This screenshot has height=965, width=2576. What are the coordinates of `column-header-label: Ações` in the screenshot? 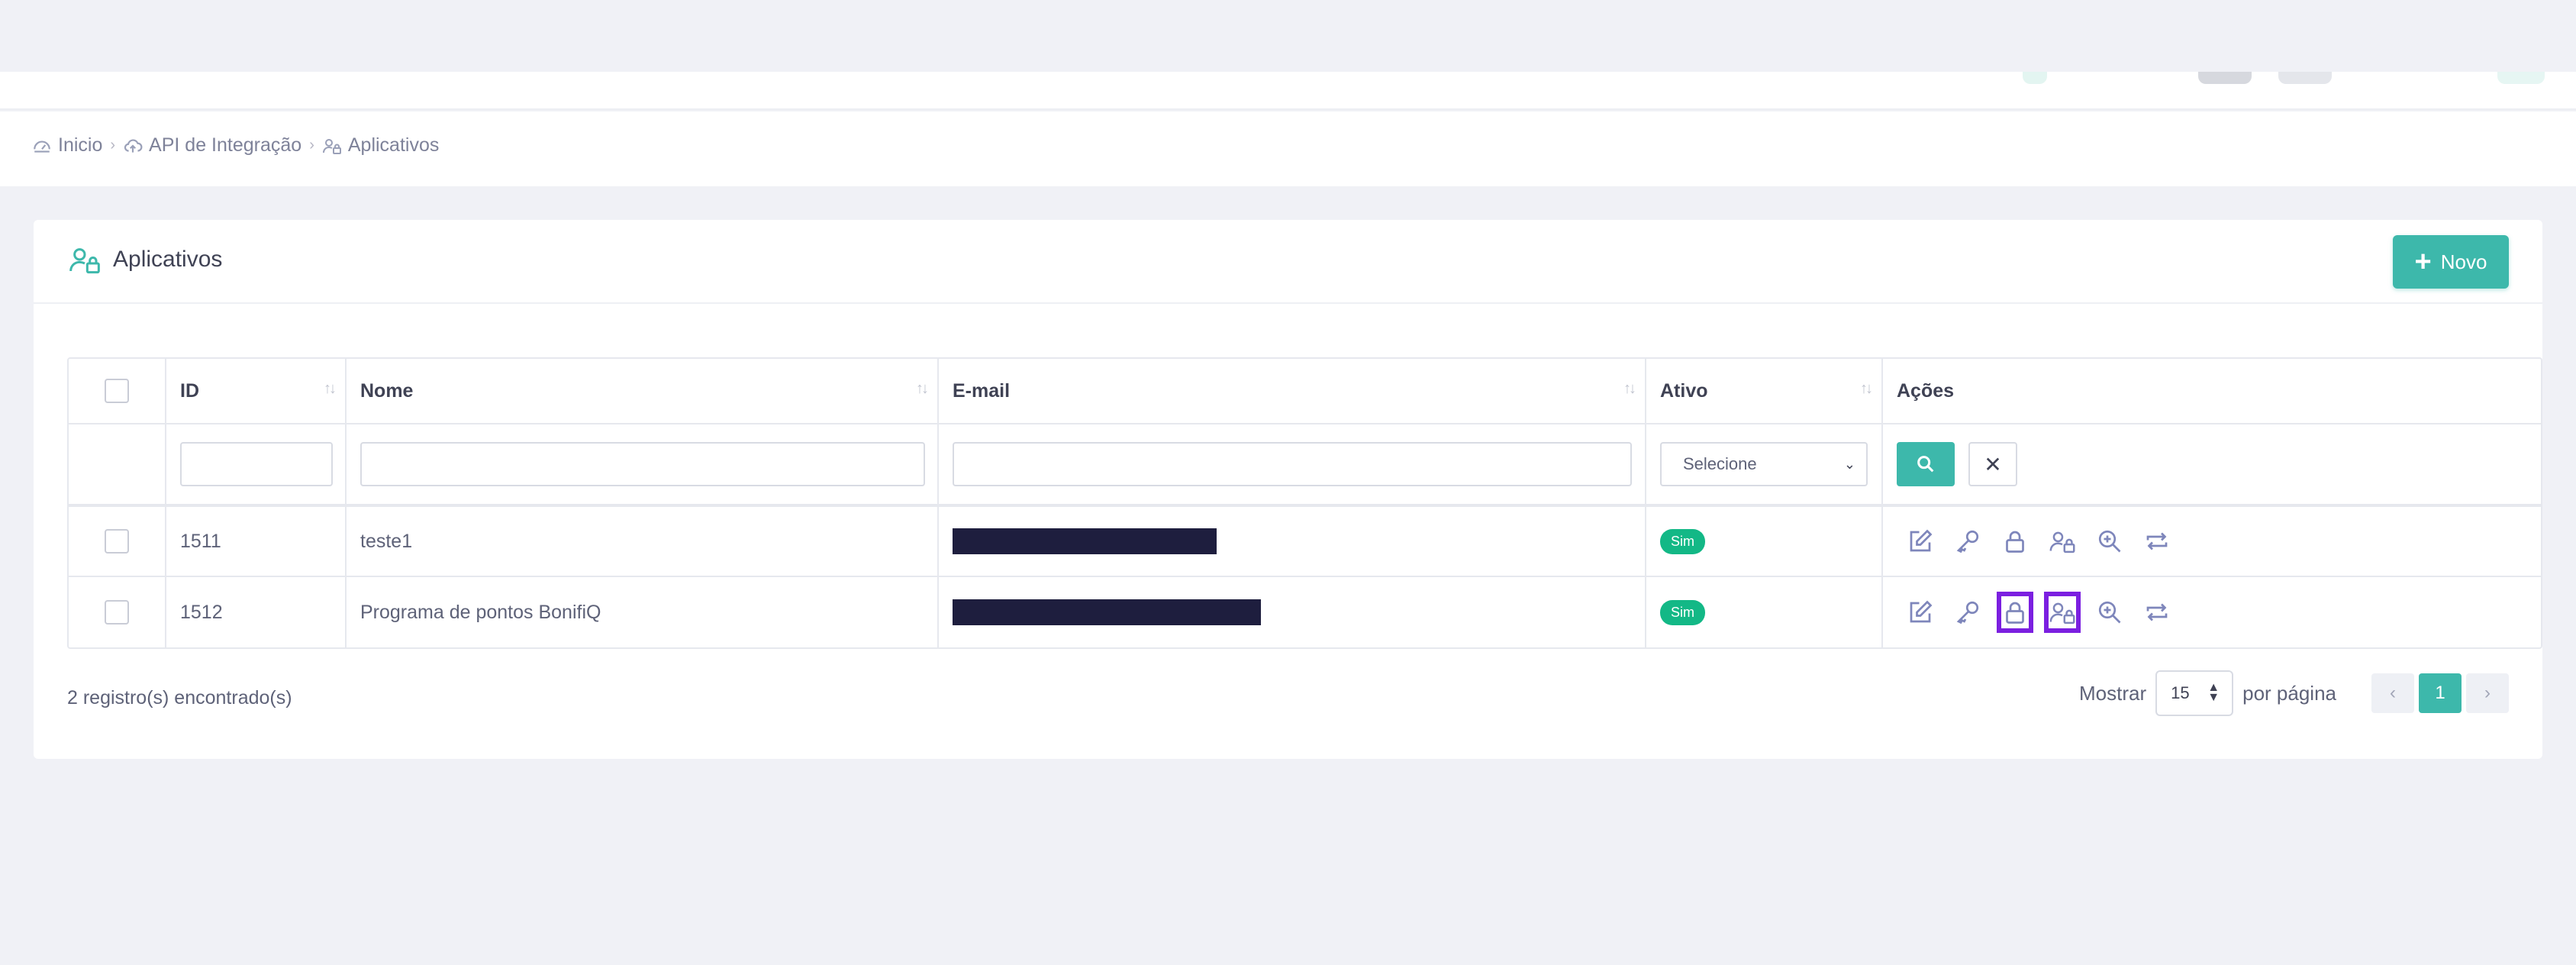 It's located at (1926, 390).